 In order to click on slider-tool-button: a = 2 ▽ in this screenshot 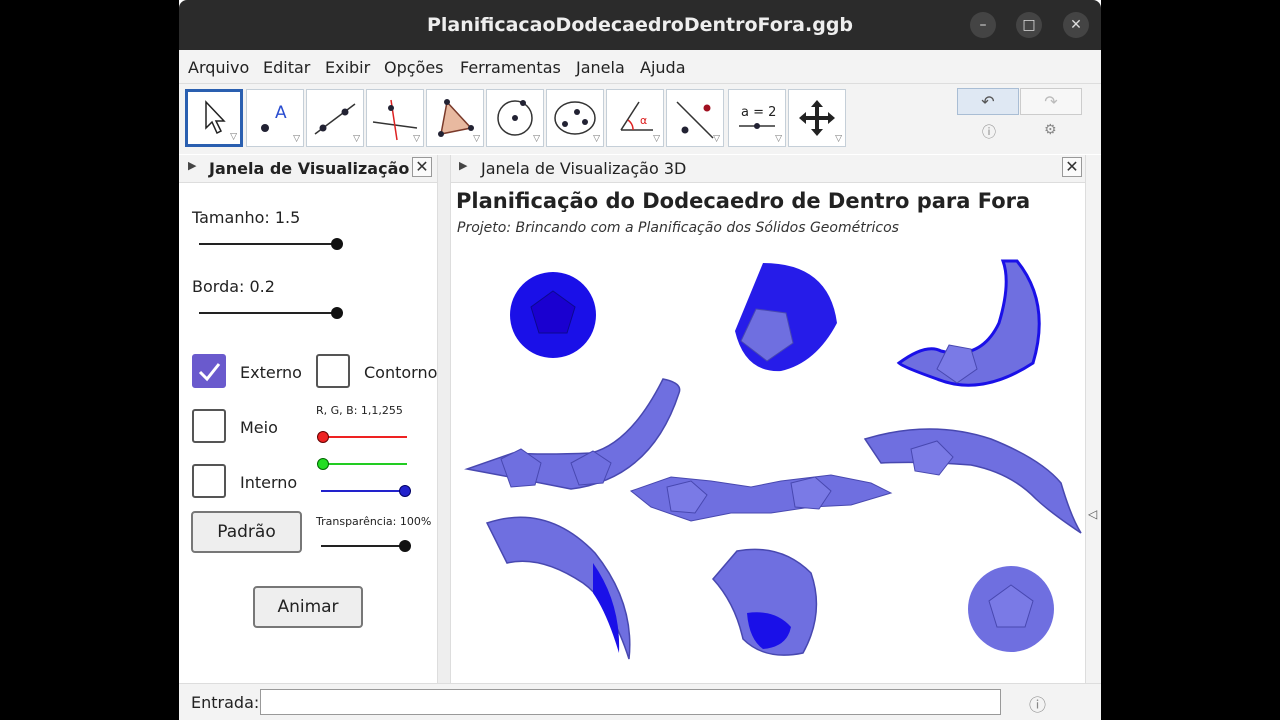, I will do `click(757, 118)`.